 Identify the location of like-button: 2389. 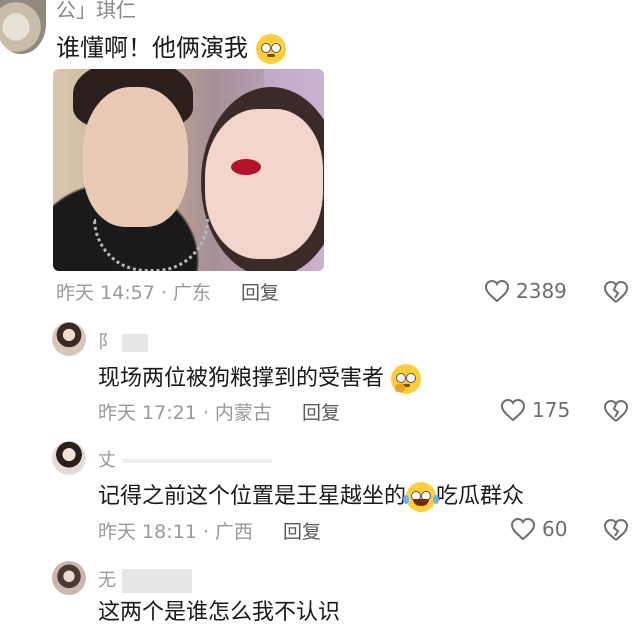
(525, 291).